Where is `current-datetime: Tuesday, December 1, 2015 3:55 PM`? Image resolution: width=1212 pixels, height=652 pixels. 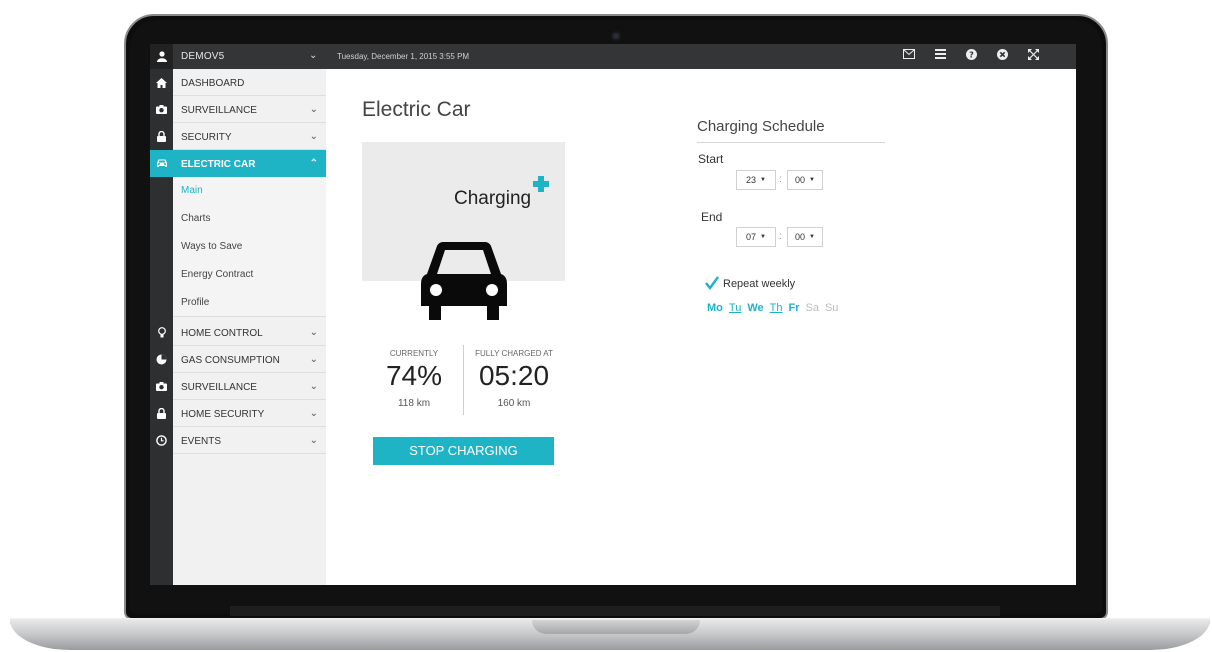 current-datetime: Tuesday, December 1, 2015 3:55 PM is located at coordinates (403, 56).